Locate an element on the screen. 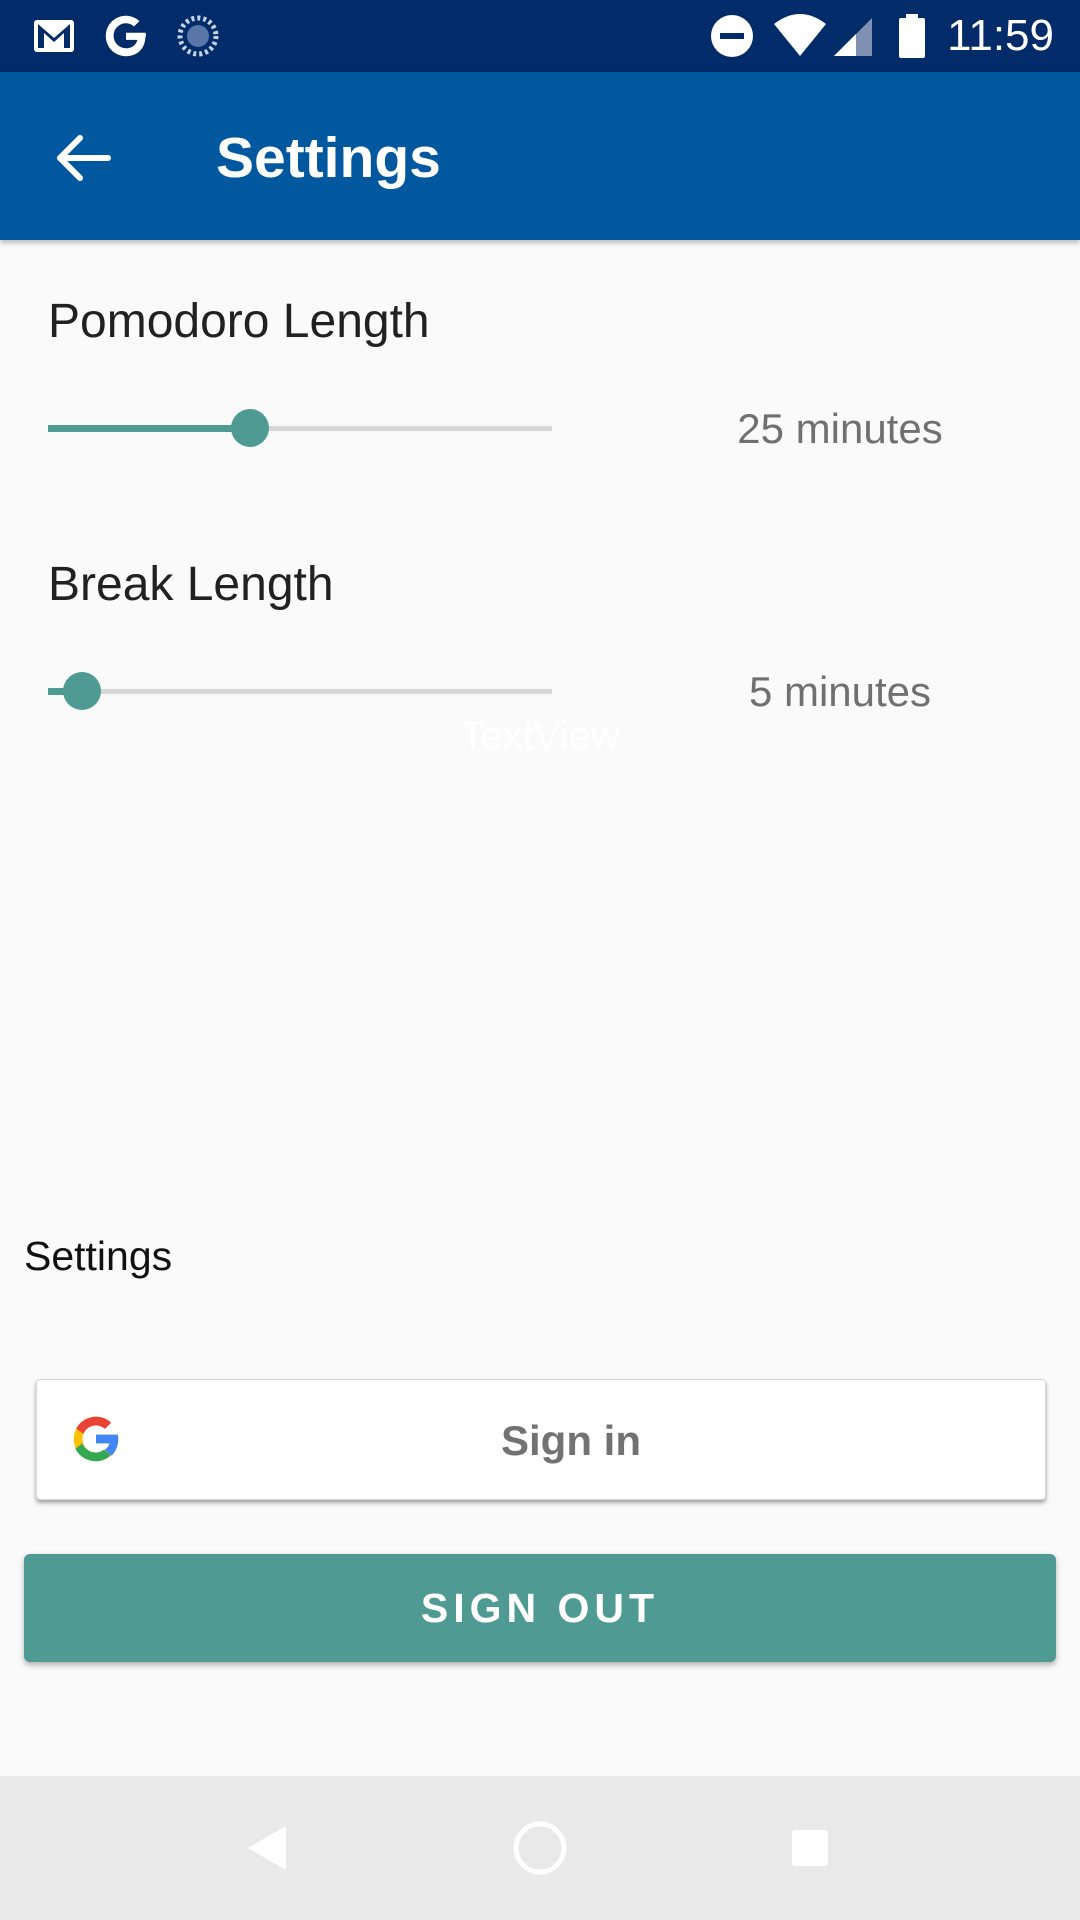 The width and height of the screenshot is (1080, 1920). google-sign-in-button: Sign in is located at coordinates (541, 1439).